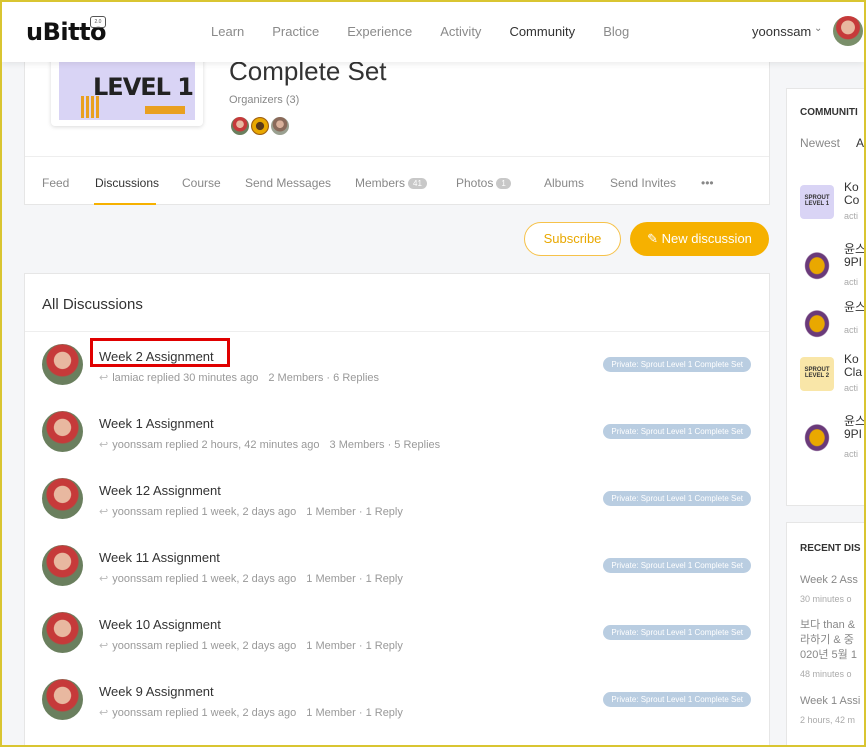 Image resolution: width=866 pixels, height=747 pixels. What do you see at coordinates (851, 194) in the screenshot?
I see `community-name: Ko Co` at bounding box center [851, 194].